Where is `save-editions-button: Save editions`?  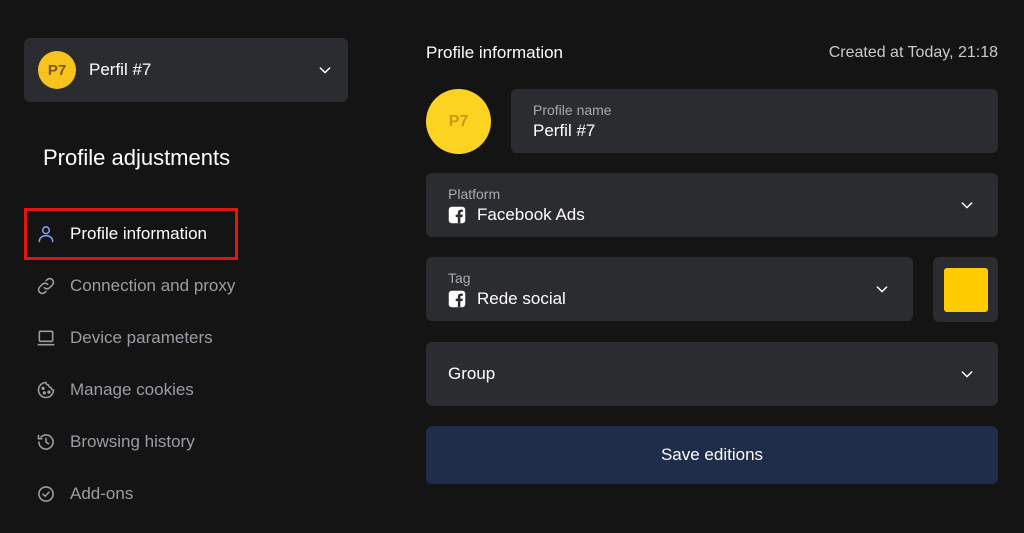 save-editions-button: Save editions is located at coordinates (712, 455).